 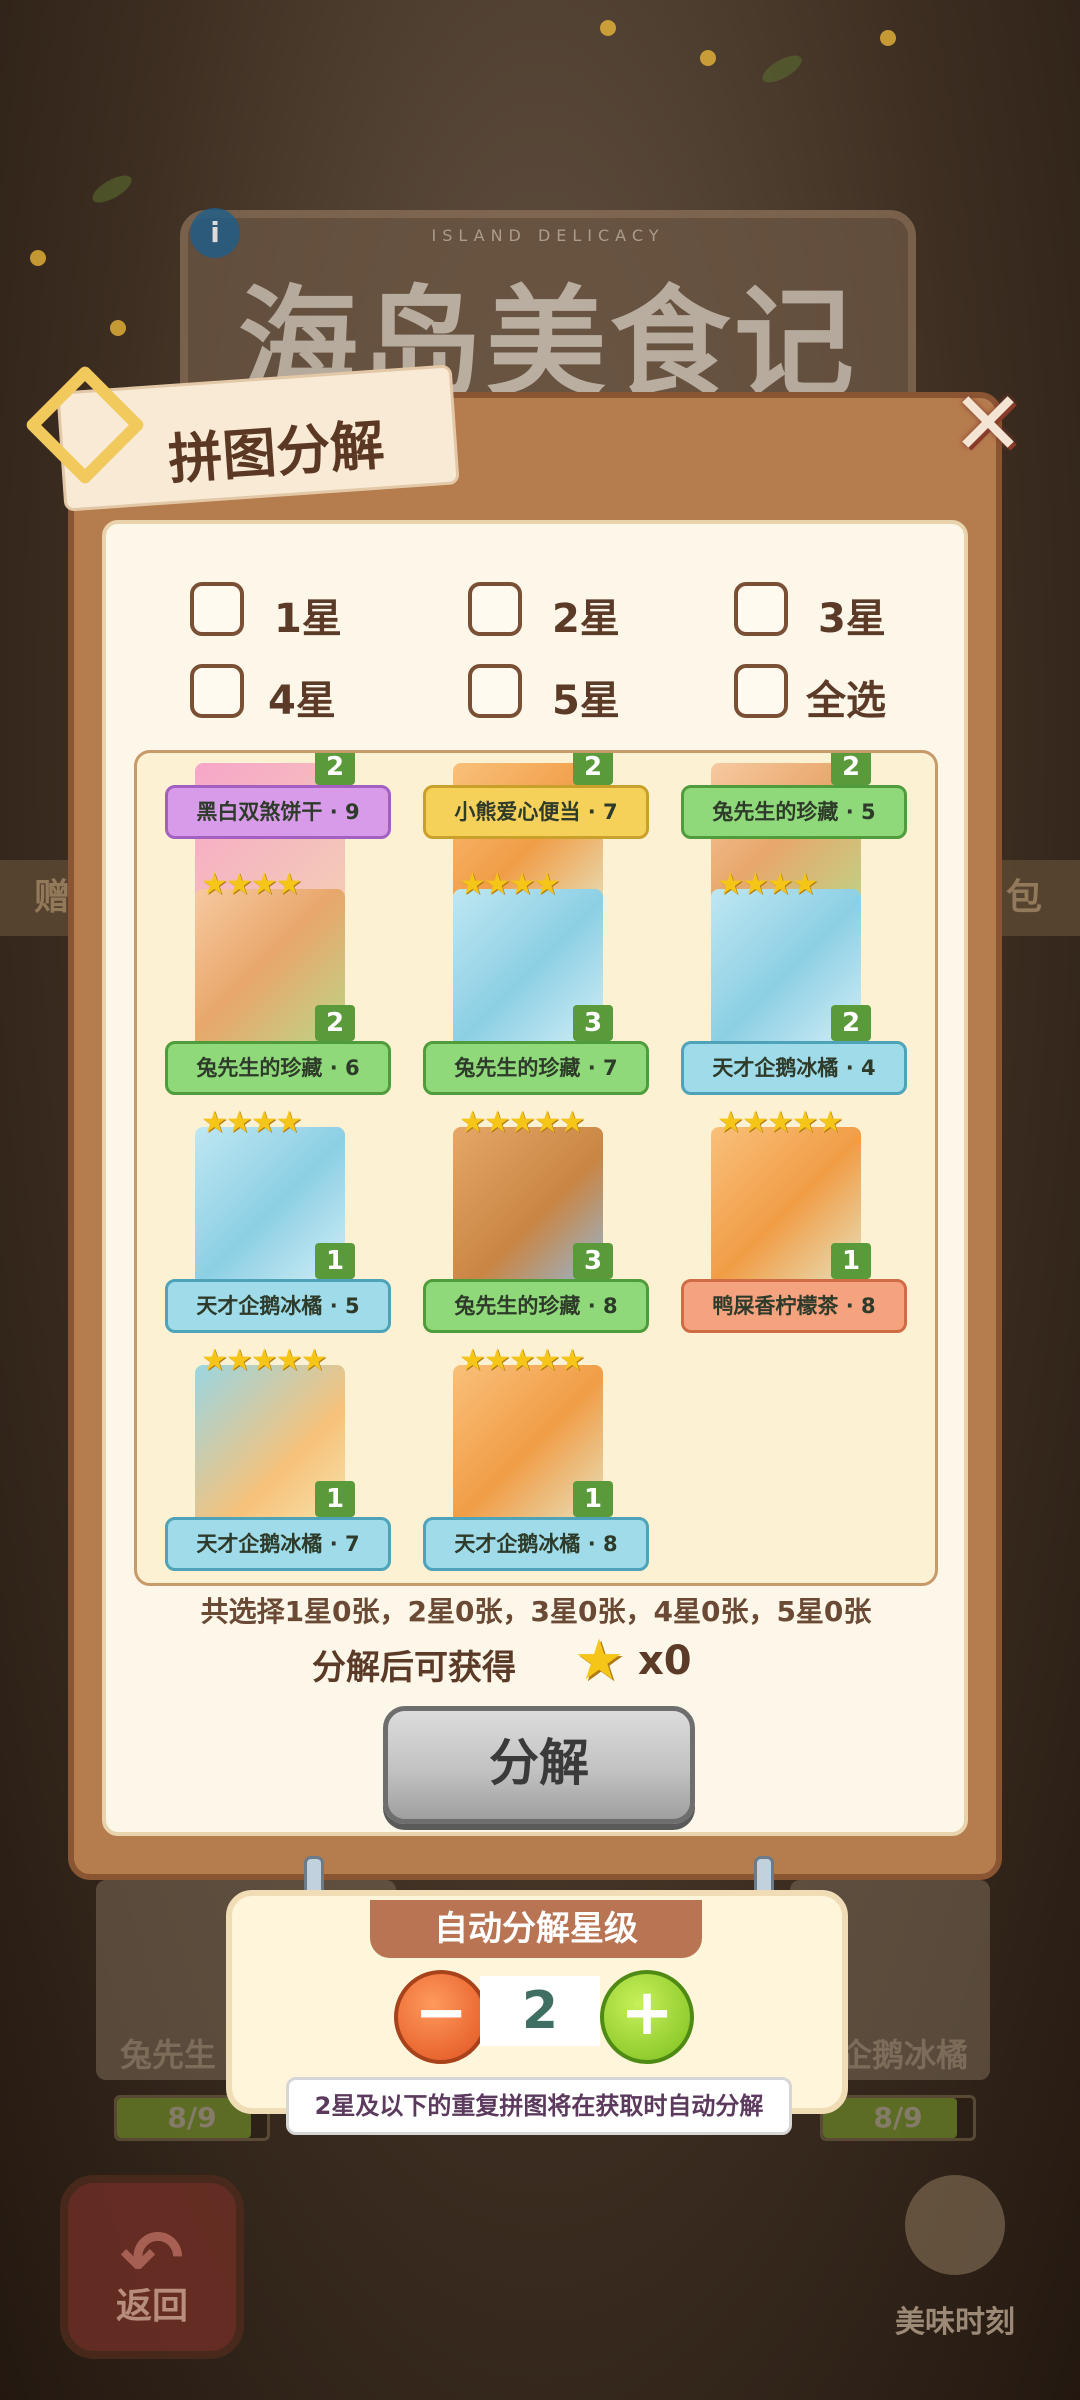 What do you see at coordinates (536, 812) in the screenshot?
I see `card-name-ribbon: 小熊爱心便当 · 7` at bounding box center [536, 812].